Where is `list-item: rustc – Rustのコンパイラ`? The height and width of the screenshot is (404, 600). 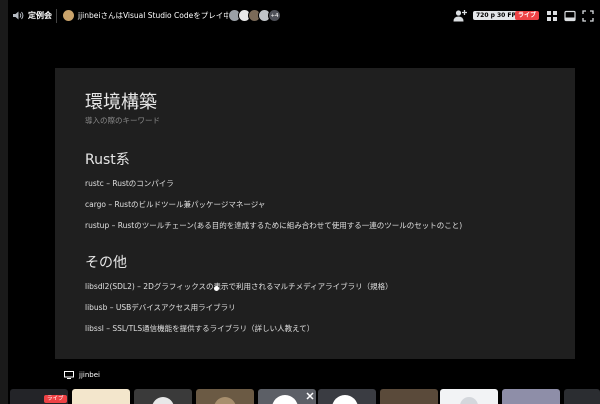
list-item: rustc – Rustのコンパイラ is located at coordinates (129, 183).